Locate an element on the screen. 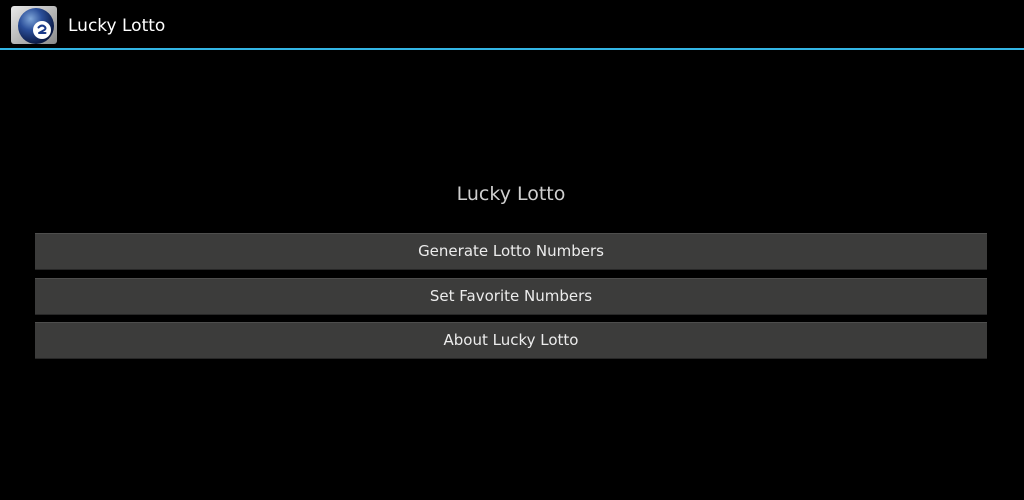 Image resolution: width=1024 pixels, height=500 pixels. app-title: Lucky Lotto is located at coordinates (117, 26).